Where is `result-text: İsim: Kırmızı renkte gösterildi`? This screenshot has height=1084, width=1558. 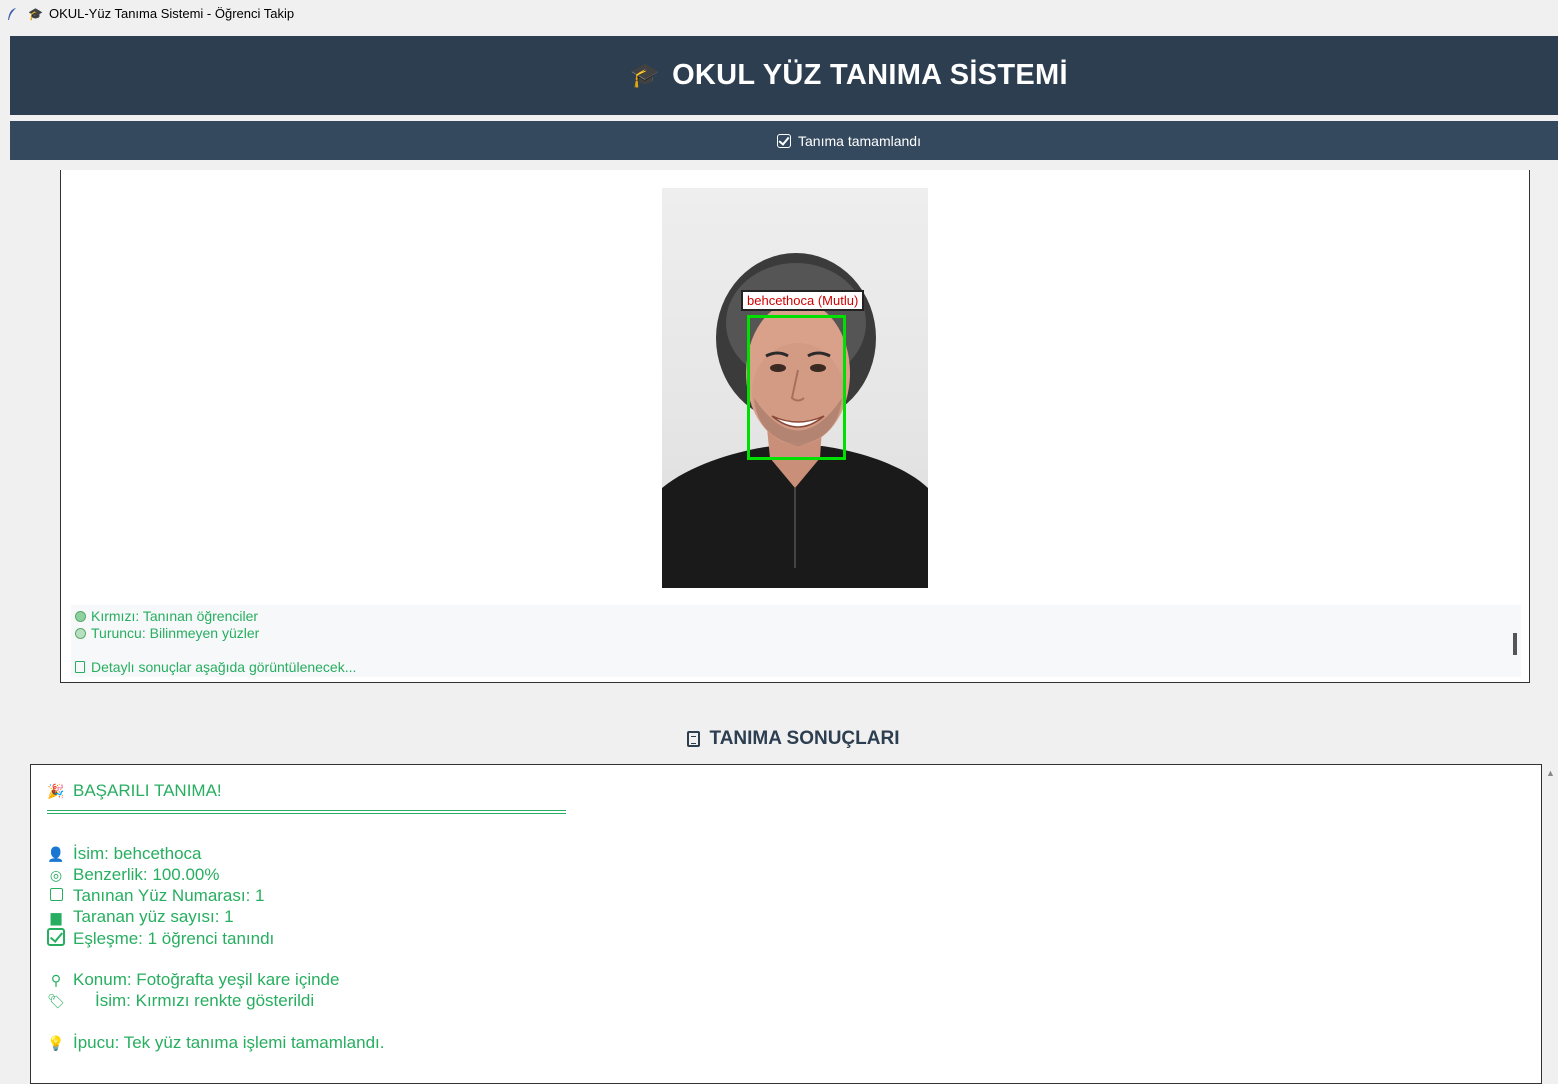 result-text: İsim: Kırmızı renkte gösterildi is located at coordinates (205, 1000).